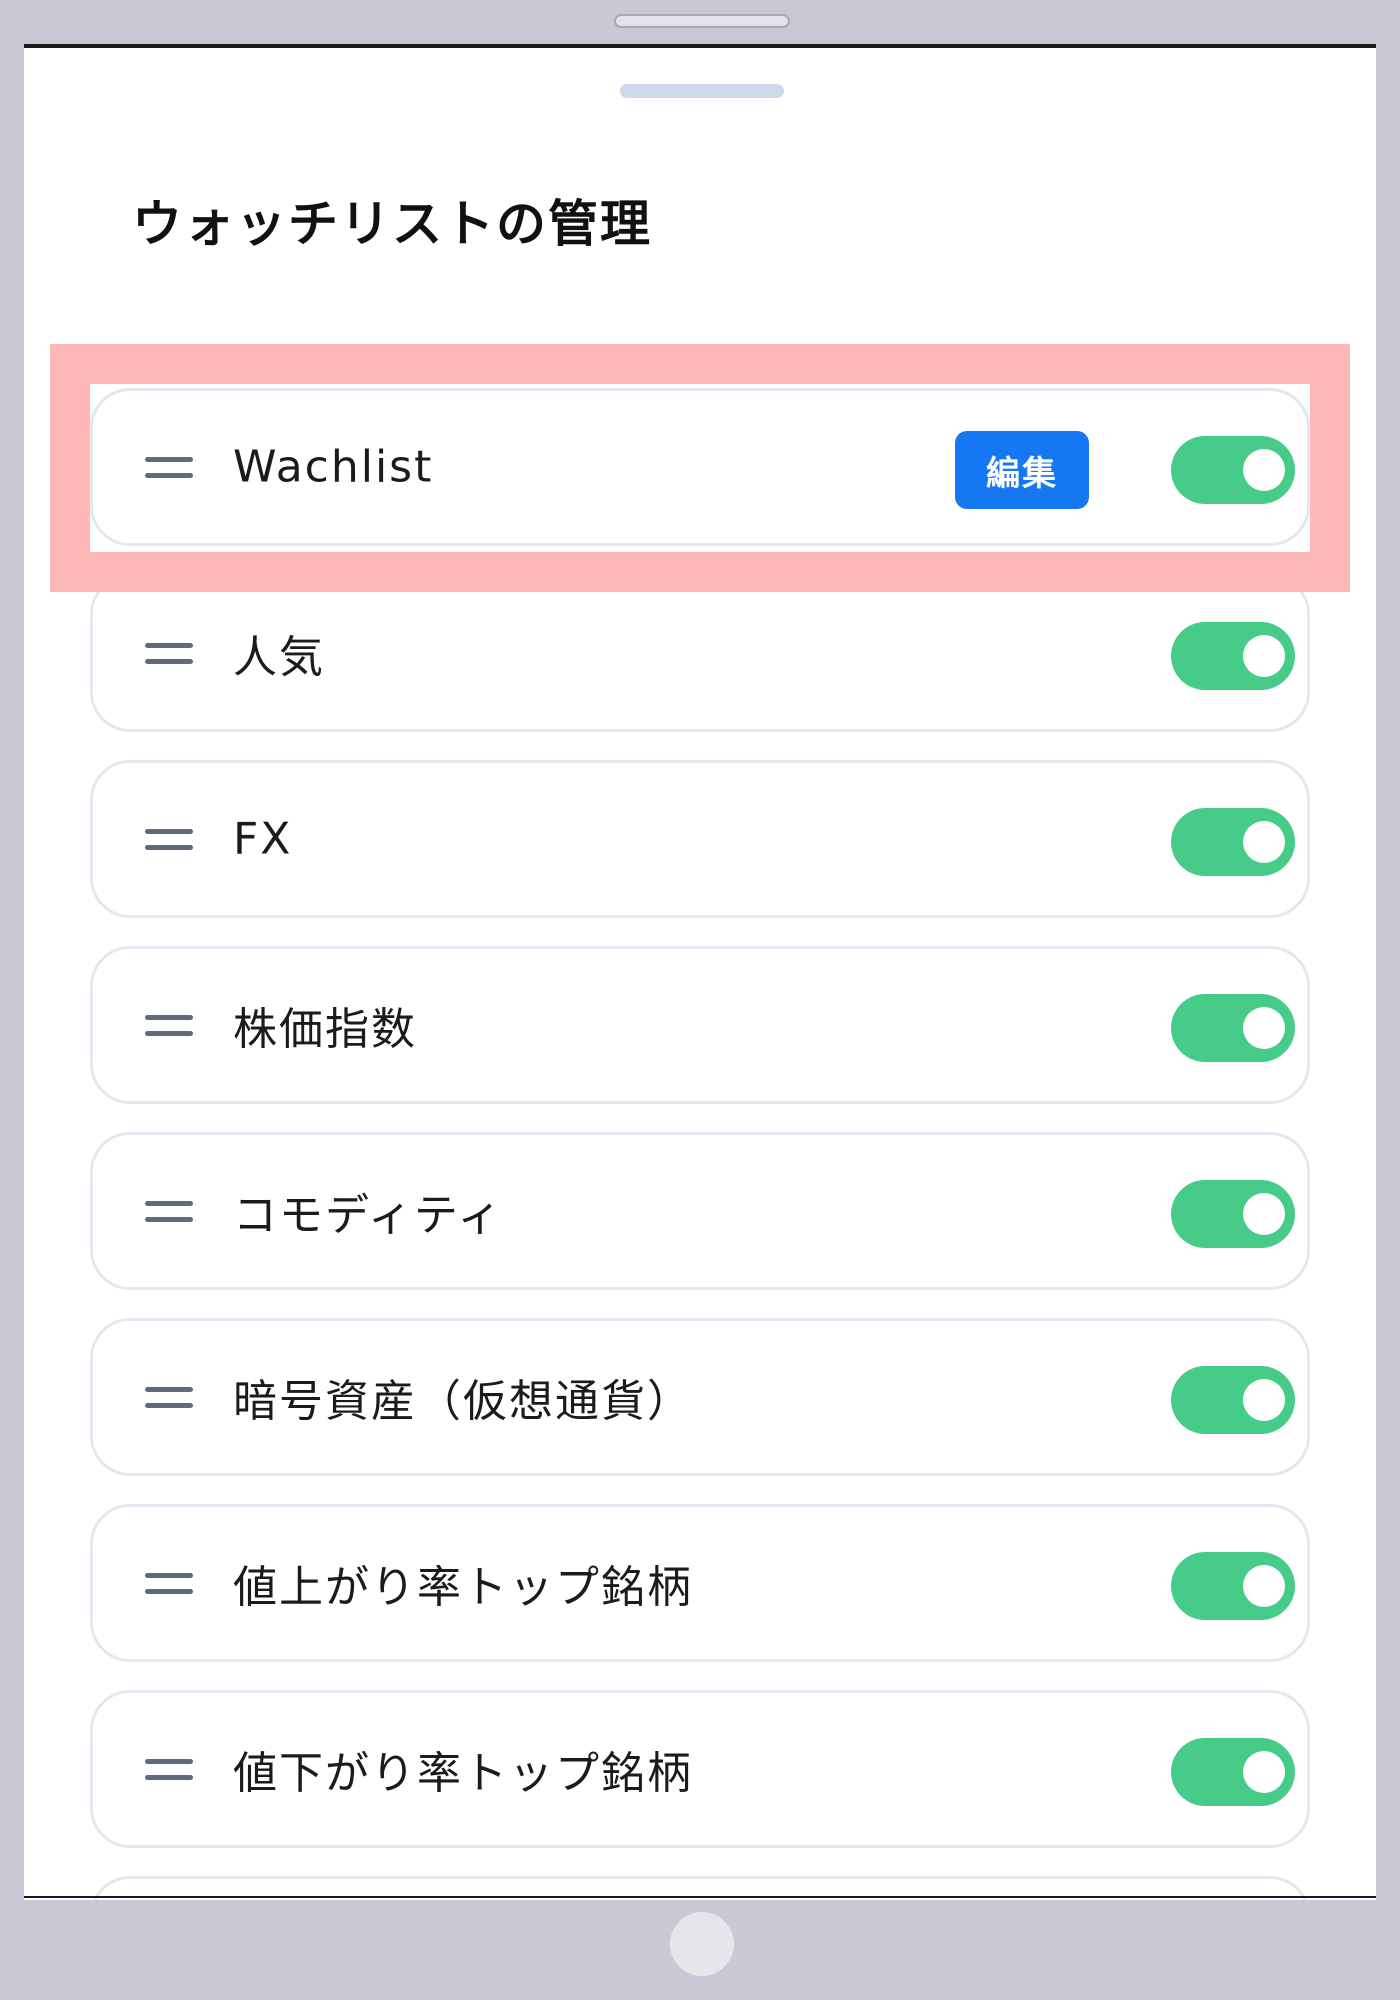  Describe the element at coordinates (263, 839) in the screenshot. I see `watchlist-item-label: FX` at that location.